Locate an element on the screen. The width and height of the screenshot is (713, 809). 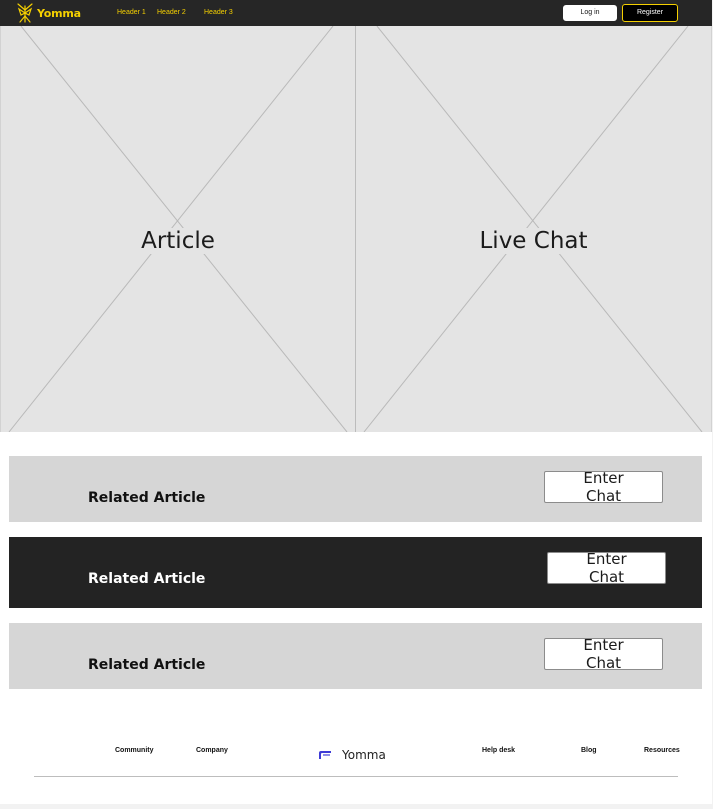
yomma-butterfly-icon is located at coordinates (25, 13).